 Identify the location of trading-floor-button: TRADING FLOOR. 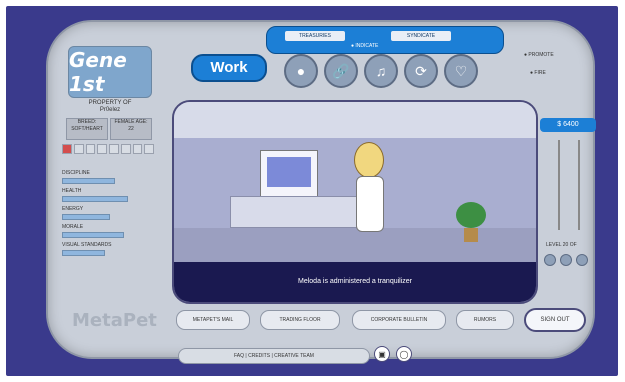
(300, 320).